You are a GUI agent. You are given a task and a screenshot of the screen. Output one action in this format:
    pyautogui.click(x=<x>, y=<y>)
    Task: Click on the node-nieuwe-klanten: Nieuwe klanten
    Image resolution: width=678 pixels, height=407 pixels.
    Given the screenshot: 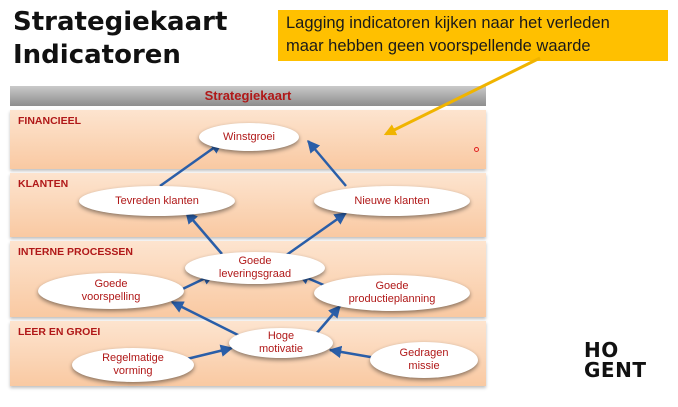 What is the action you would take?
    pyautogui.click(x=392, y=201)
    